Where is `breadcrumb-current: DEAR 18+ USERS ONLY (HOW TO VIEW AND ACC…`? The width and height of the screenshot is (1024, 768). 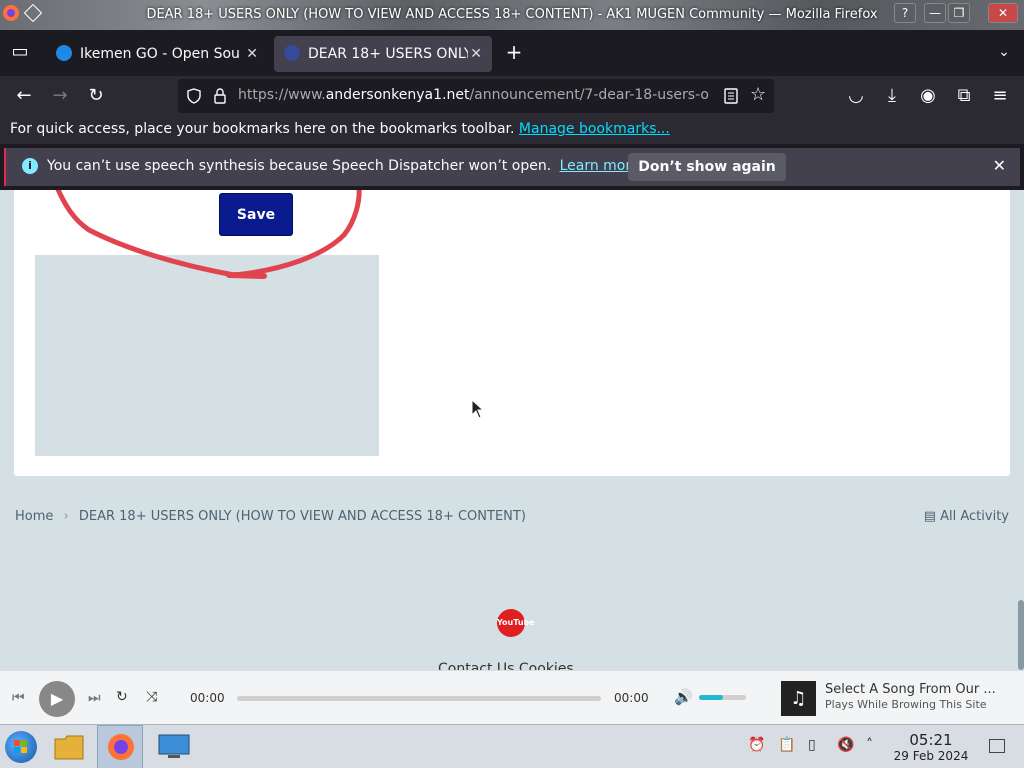
breadcrumb-current: DEAR 18+ USERS ONLY (HOW TO VIEW AND ACC… is located at coordinates (302, 516).